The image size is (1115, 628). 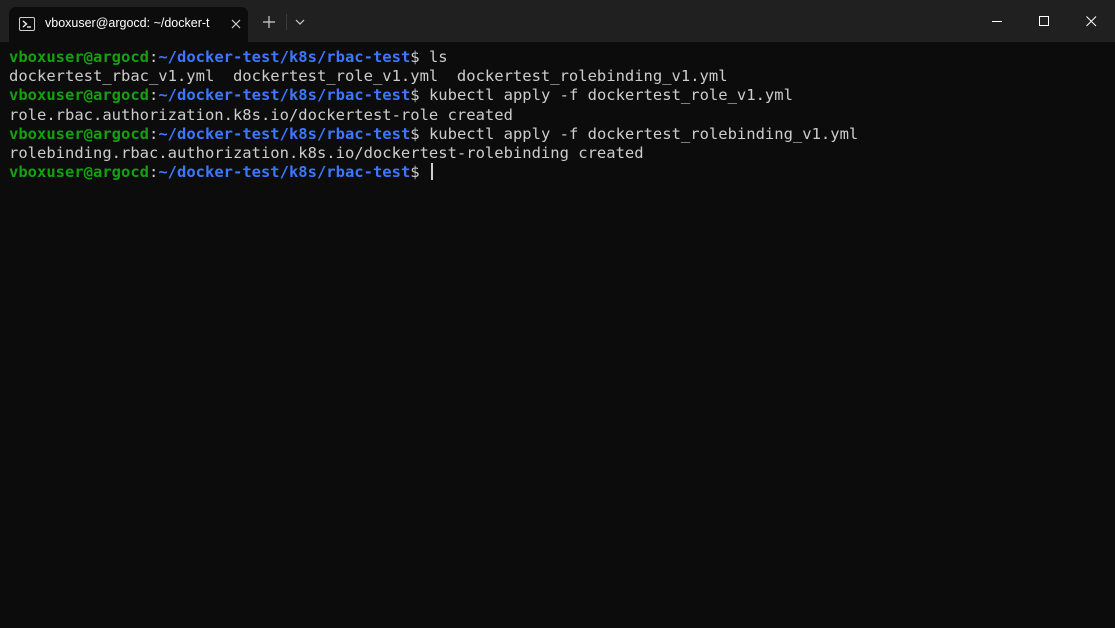 What do you see at coordinates (300, 22) in the screenshot?
I see `chevron-down-icon` at bounding box center [300, 22].